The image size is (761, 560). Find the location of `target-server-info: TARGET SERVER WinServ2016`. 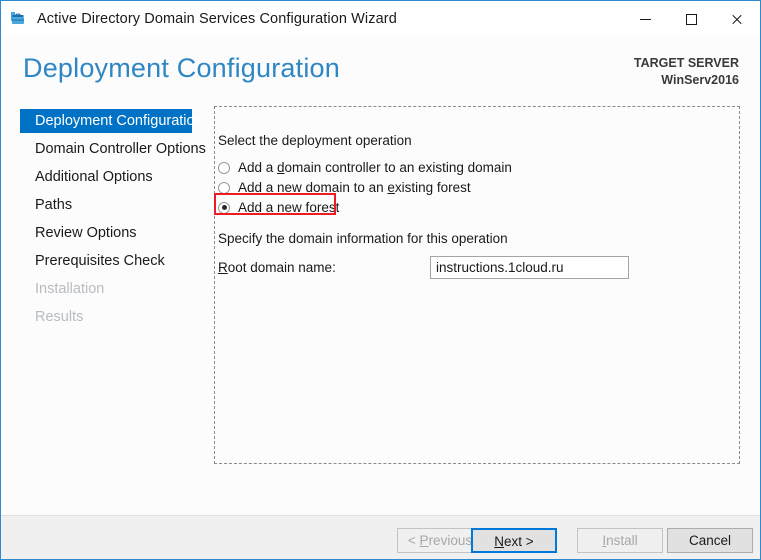

target-server-info: TARGET SERVER WinServ2016 is located at coordinates (686, 72).